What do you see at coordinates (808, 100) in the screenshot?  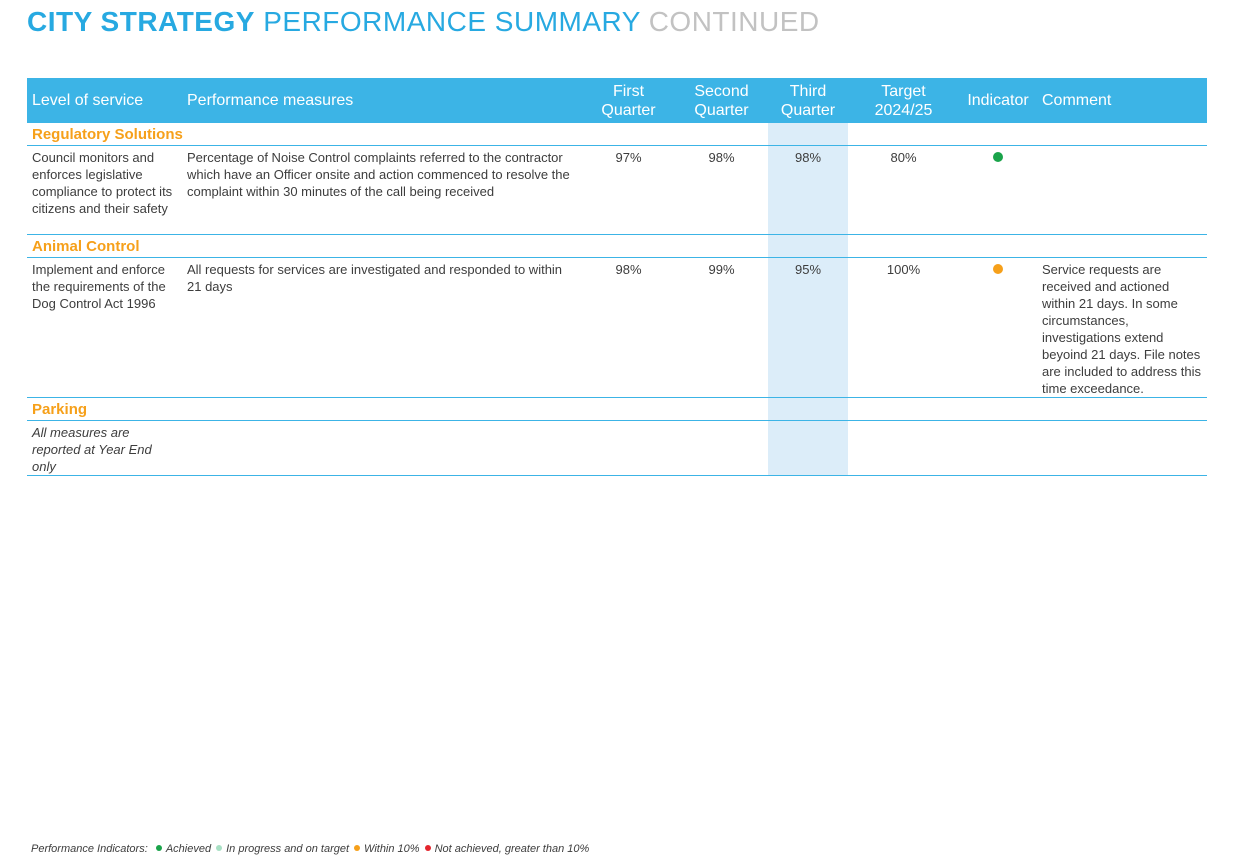 I see `col-header-q3: Third Quarter` at bounding box center [808, 100].